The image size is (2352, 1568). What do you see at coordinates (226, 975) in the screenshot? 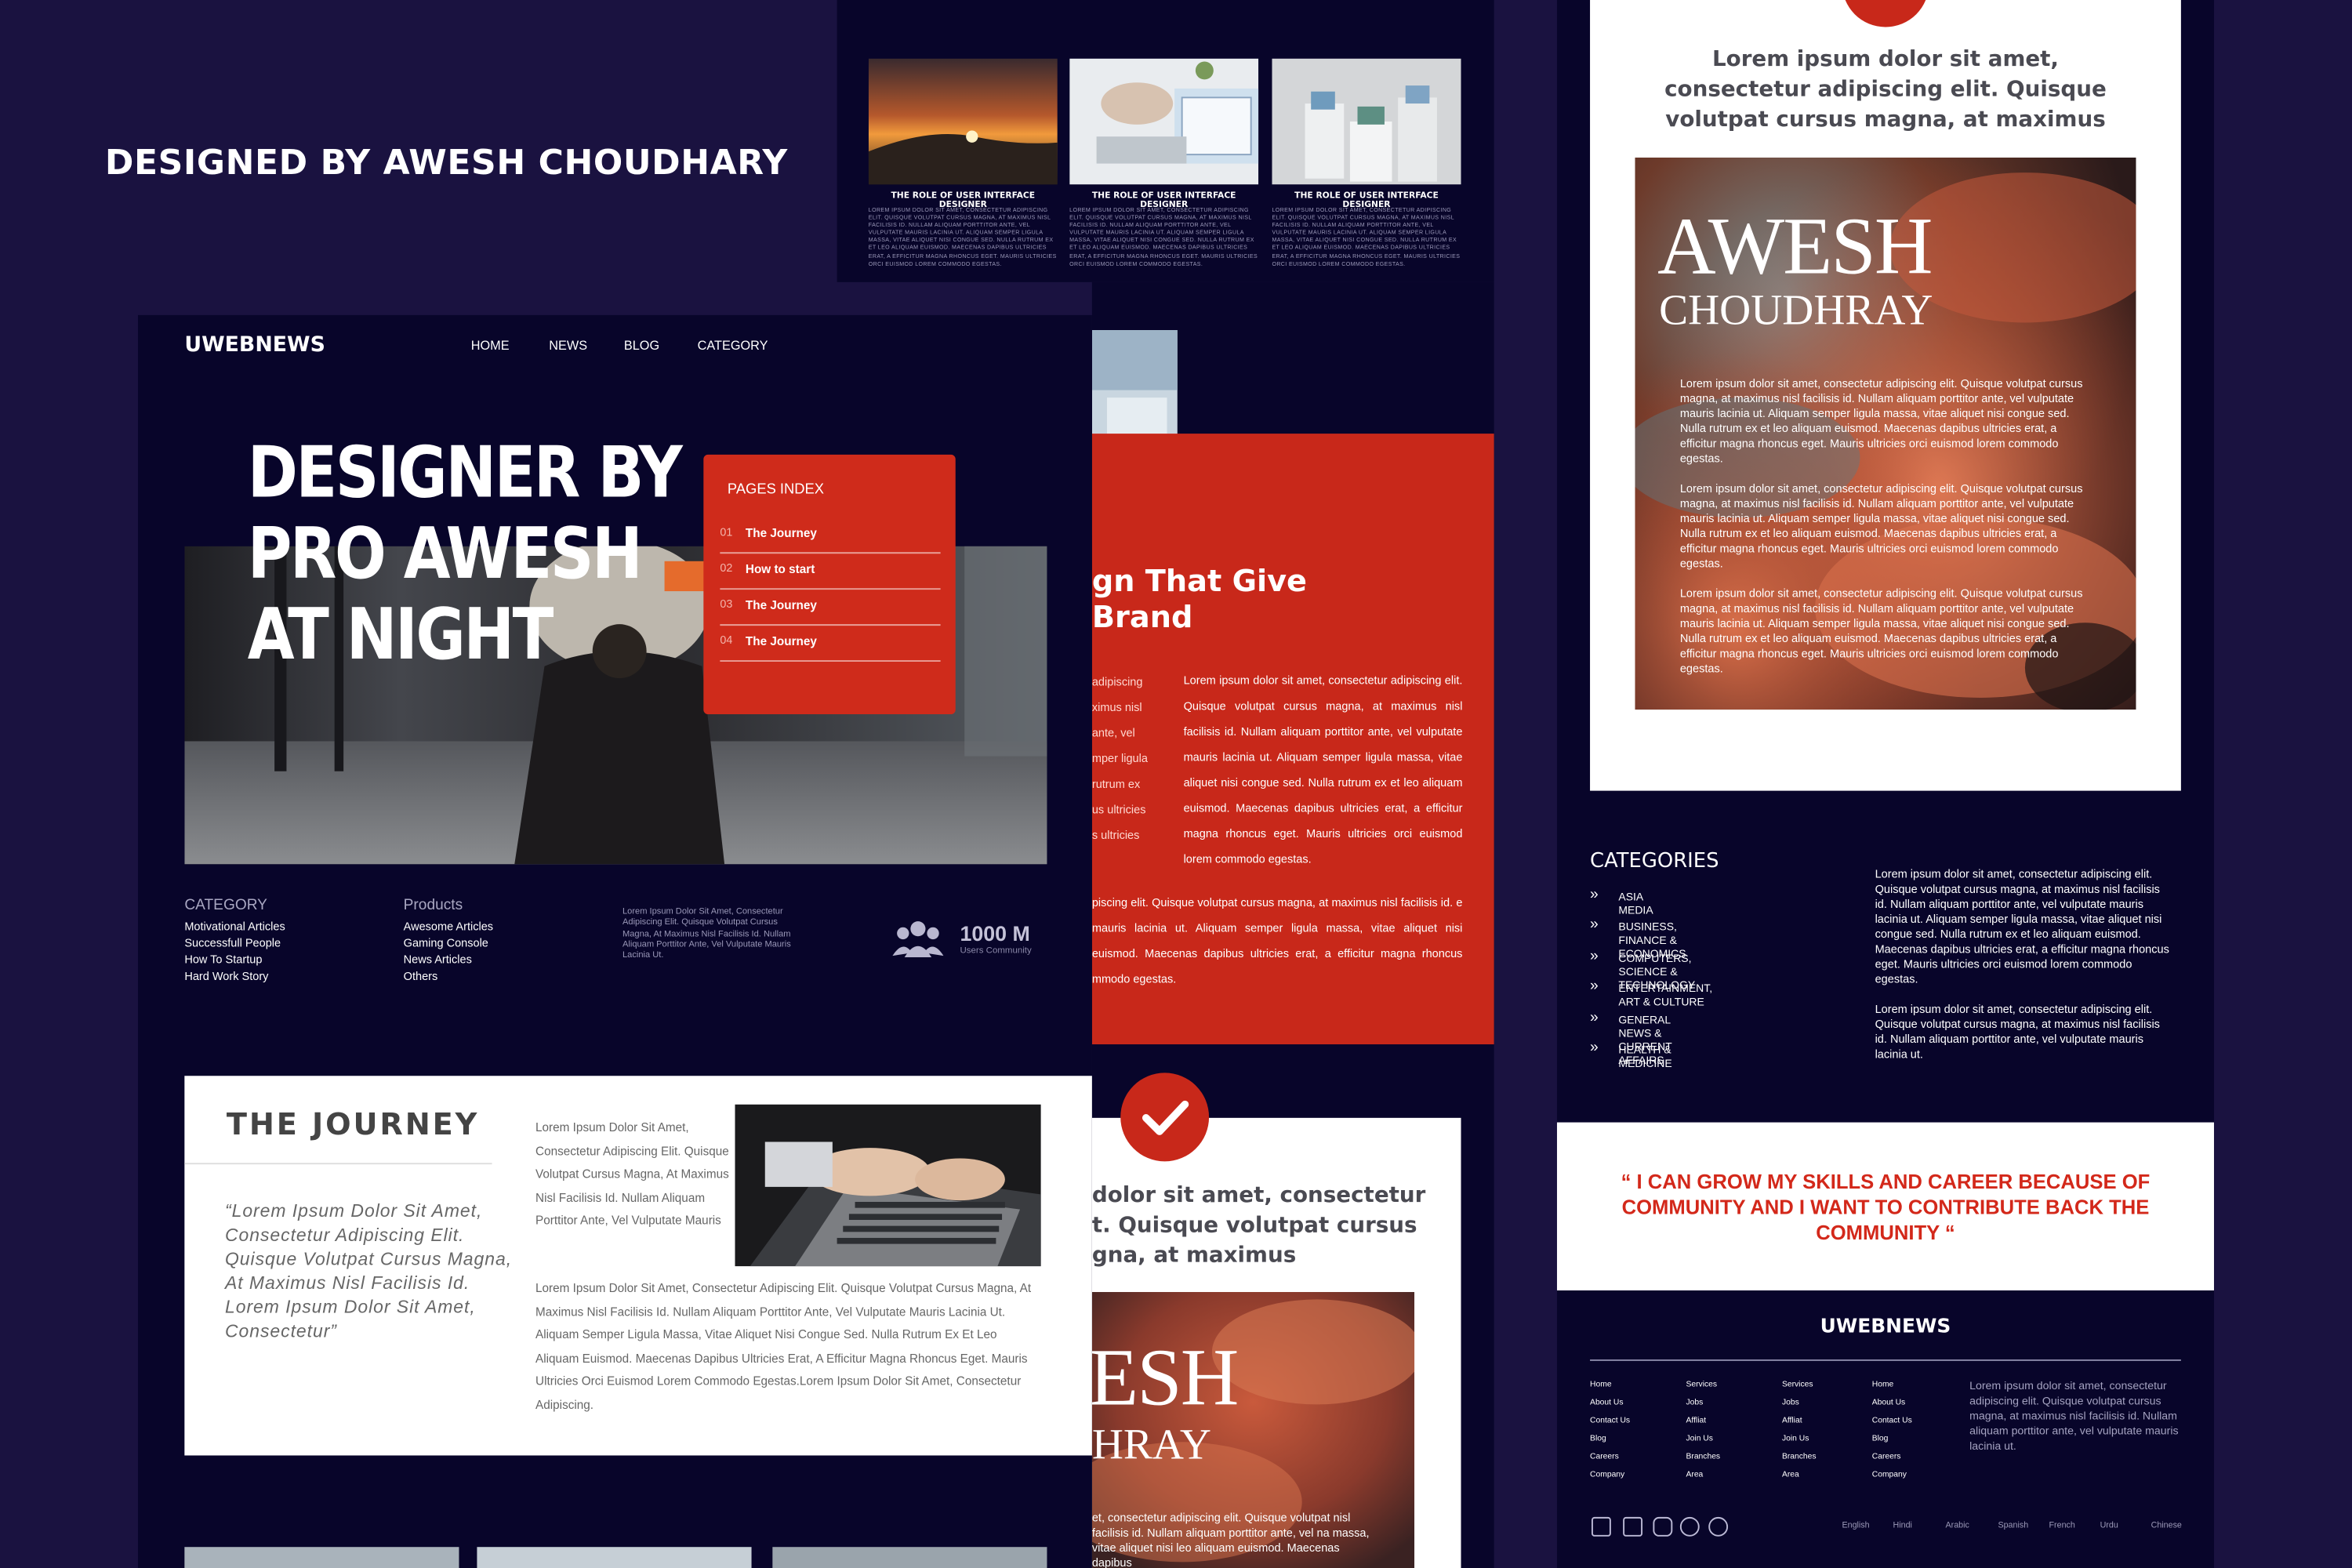
I see `category-link: Hard Work Story` at bounding box center [226, 975].